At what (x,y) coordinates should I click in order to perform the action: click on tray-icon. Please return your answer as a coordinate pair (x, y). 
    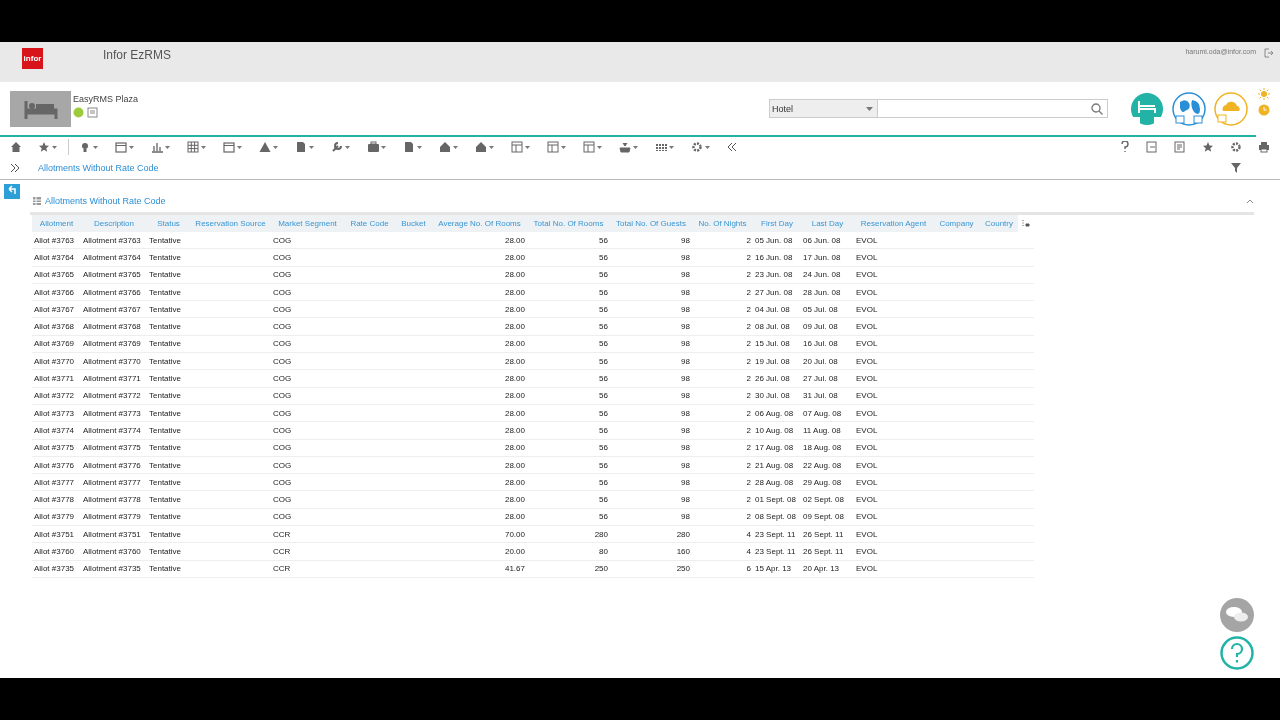
    Looking at the image, I should click on (629, 147).